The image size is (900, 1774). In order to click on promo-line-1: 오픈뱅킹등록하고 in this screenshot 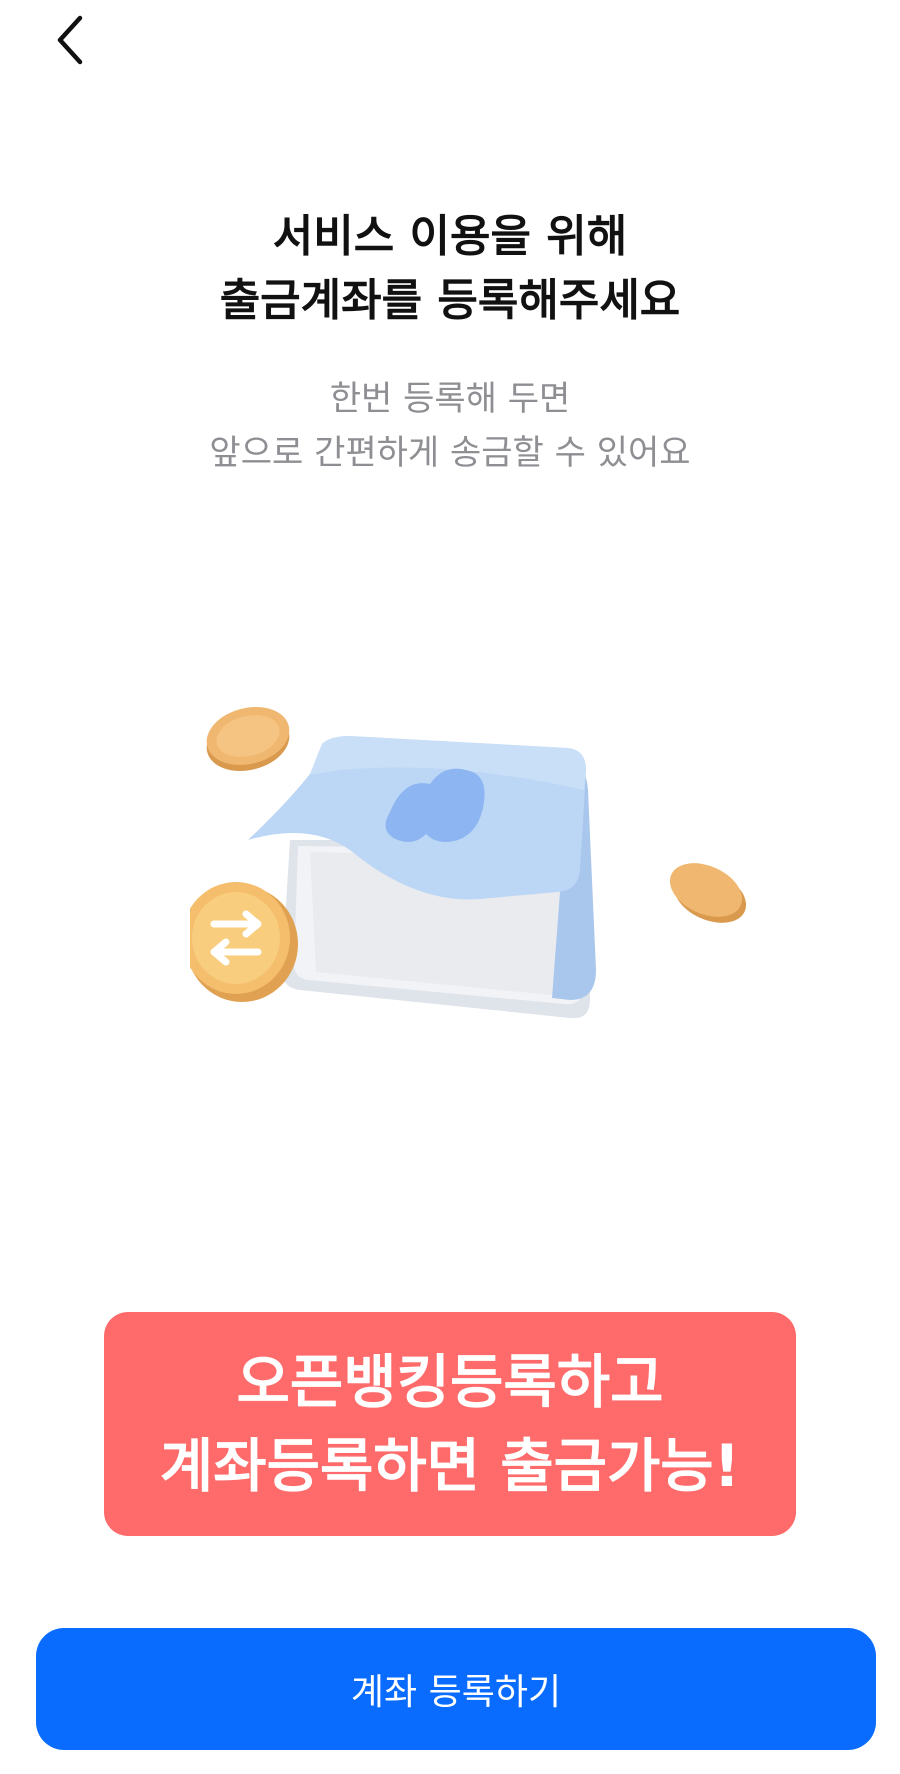, I will do `click(450, 1382)`.